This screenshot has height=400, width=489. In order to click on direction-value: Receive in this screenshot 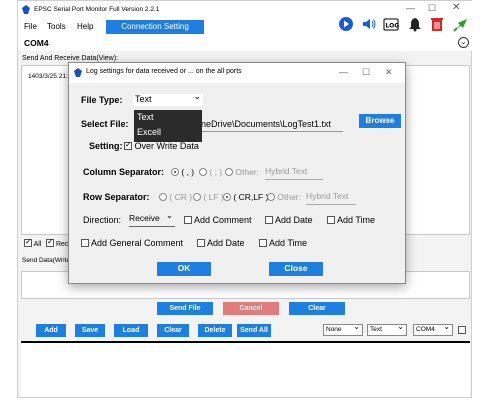, I will do `click(144, 218)`.